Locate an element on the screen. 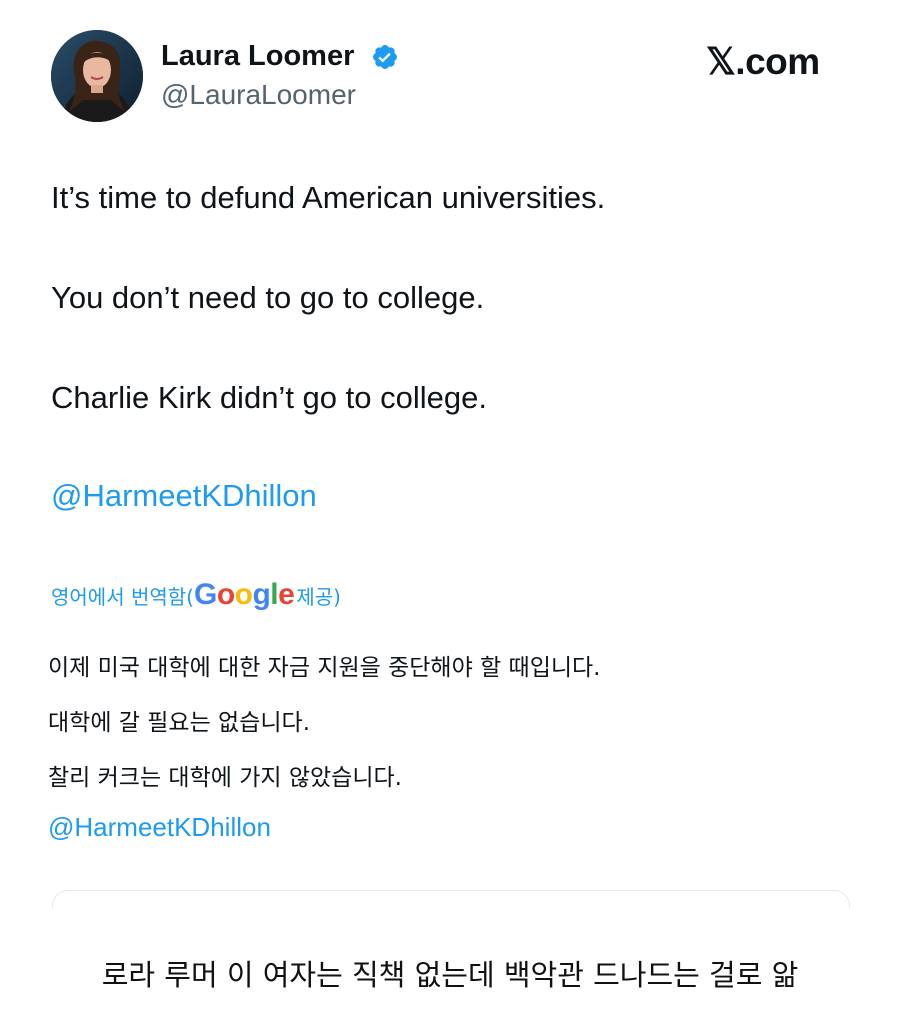 This screenshot has height=1014, width=900. author-handle: @LauraLoomer is located at coordinates (258, 95).